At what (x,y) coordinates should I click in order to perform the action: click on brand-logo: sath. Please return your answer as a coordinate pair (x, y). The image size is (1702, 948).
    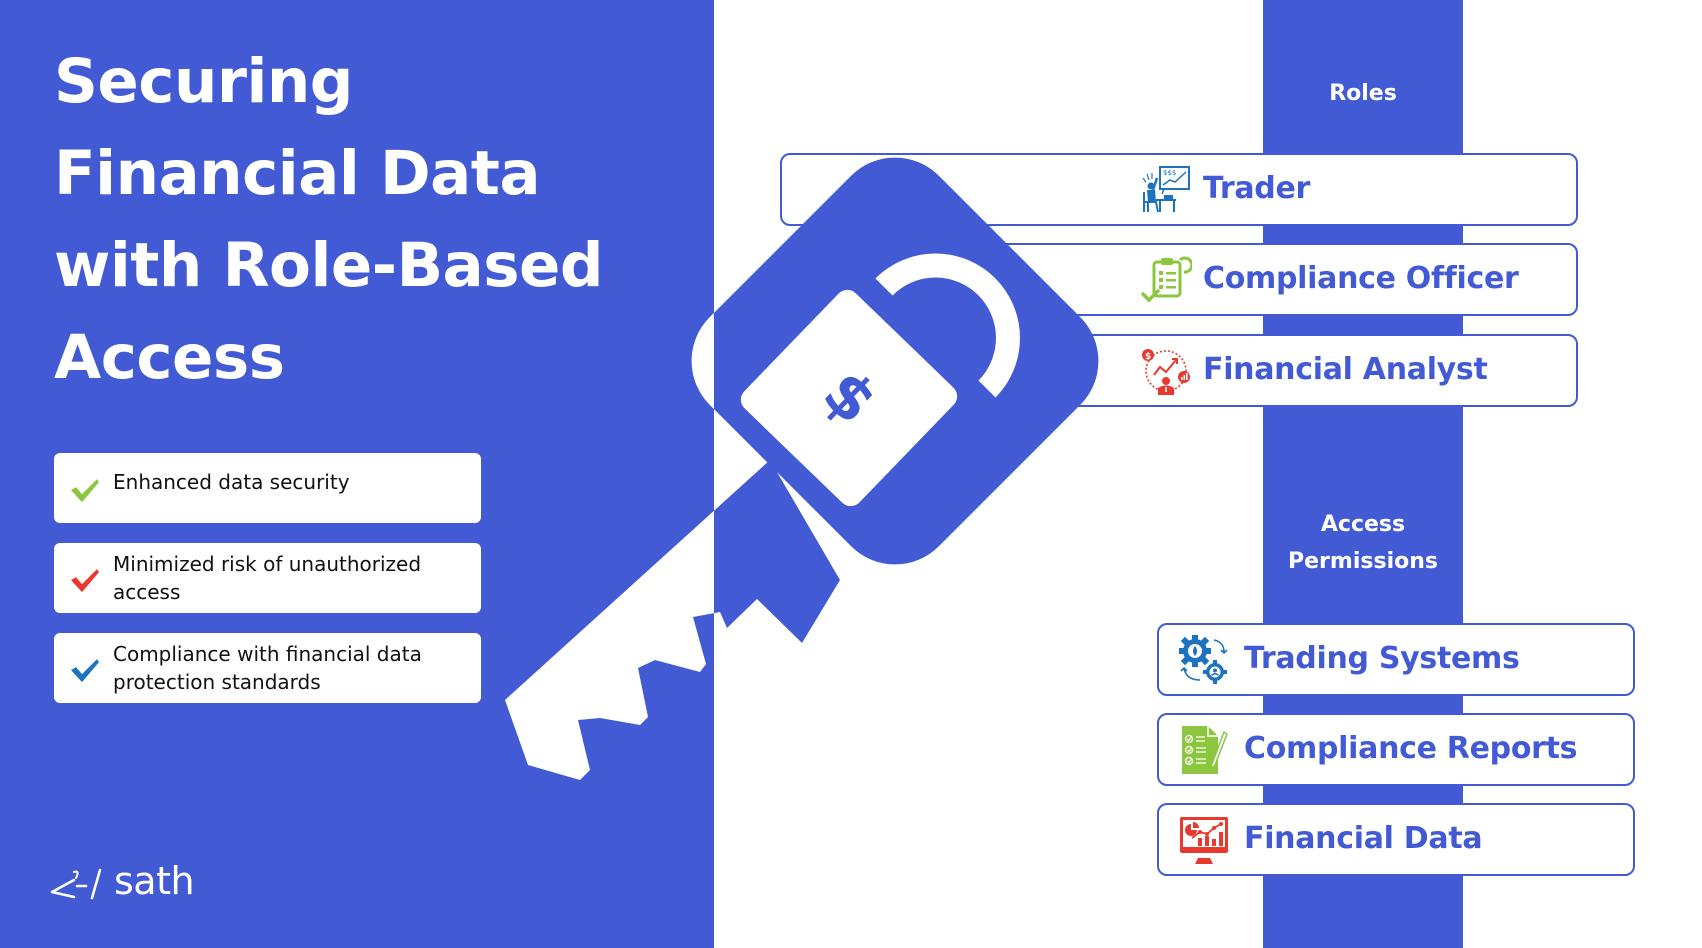
    Looking at the image, I should click on (122, 881).